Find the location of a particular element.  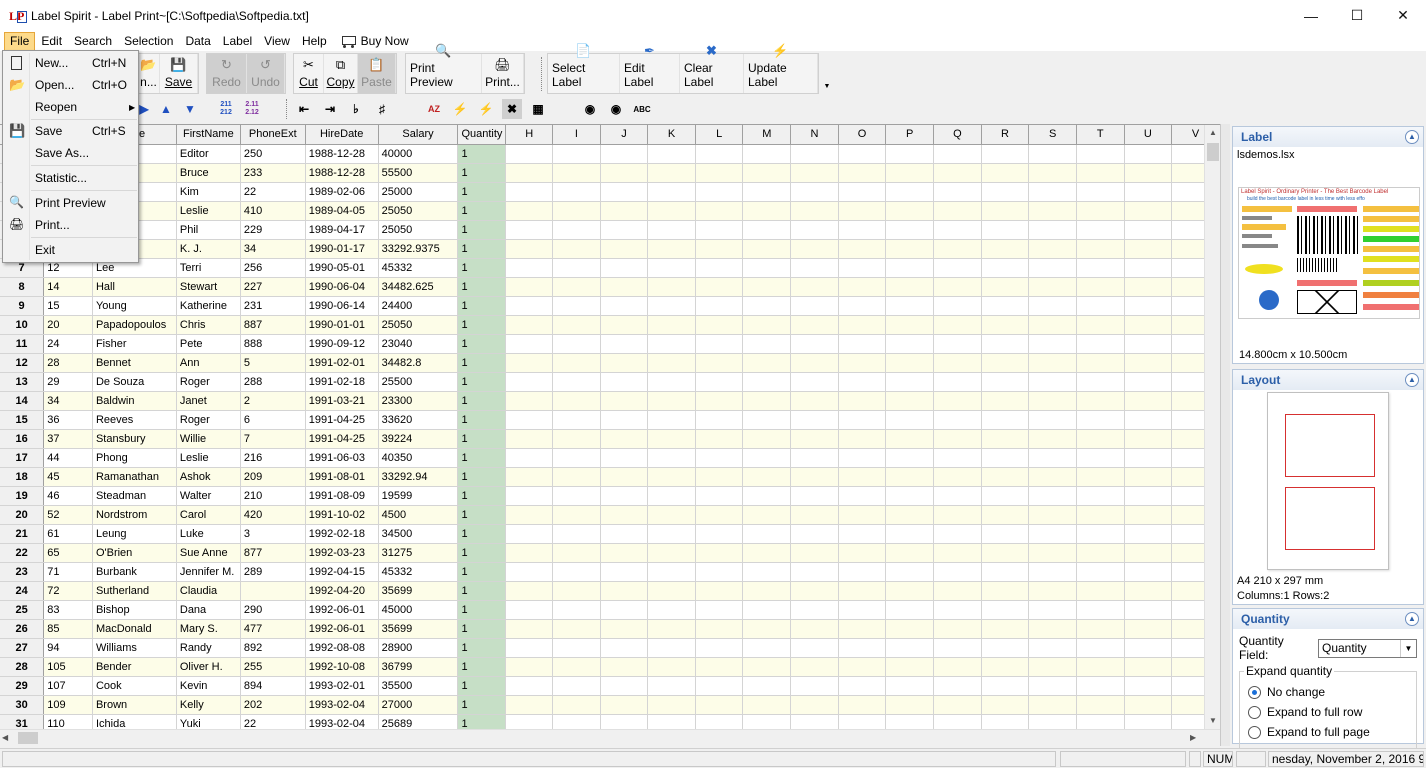

table-row: 28 105 Bender Oliver H. 255 1992-10-08 36799 1 is located at coordinates (610, 667).